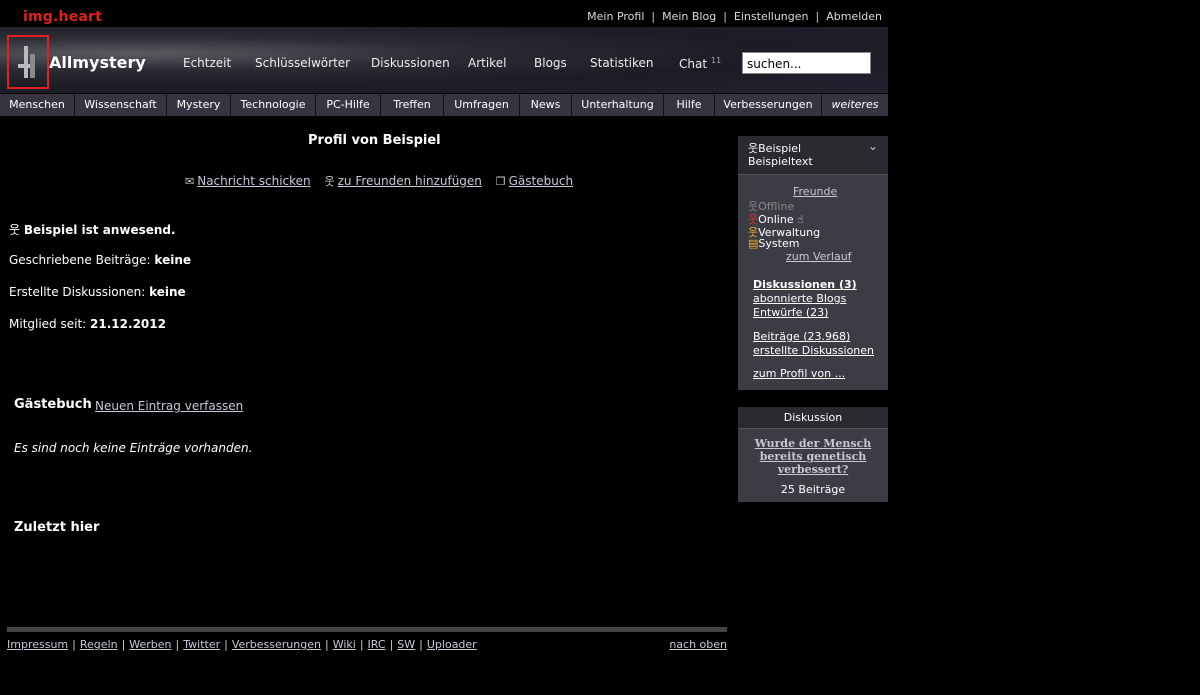  What do you see at coordinates (689, 105) in the screenshot?
I see `tab-hilfe: Hilfe` at bounding box center [689, 105].